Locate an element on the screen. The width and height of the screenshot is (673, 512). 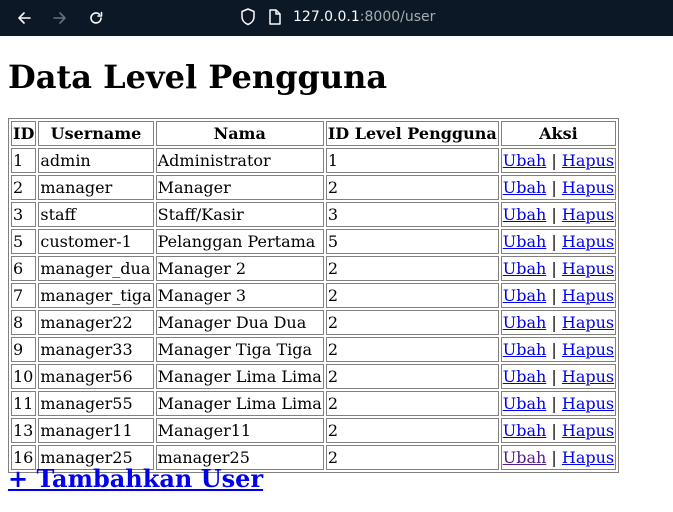
cell-nama: Manager11 is located at coordinates (239, 430).